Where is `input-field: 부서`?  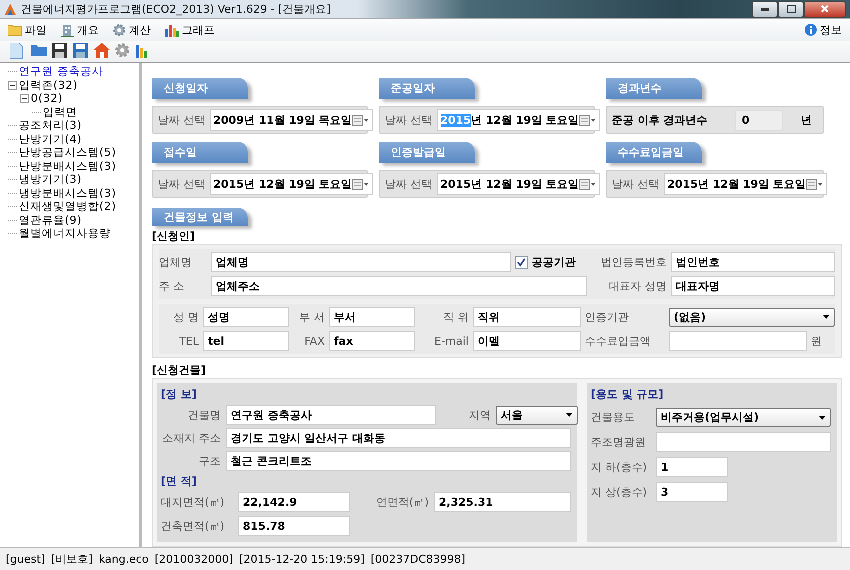 input-field: 부서 is located at coordinates (372, 317).